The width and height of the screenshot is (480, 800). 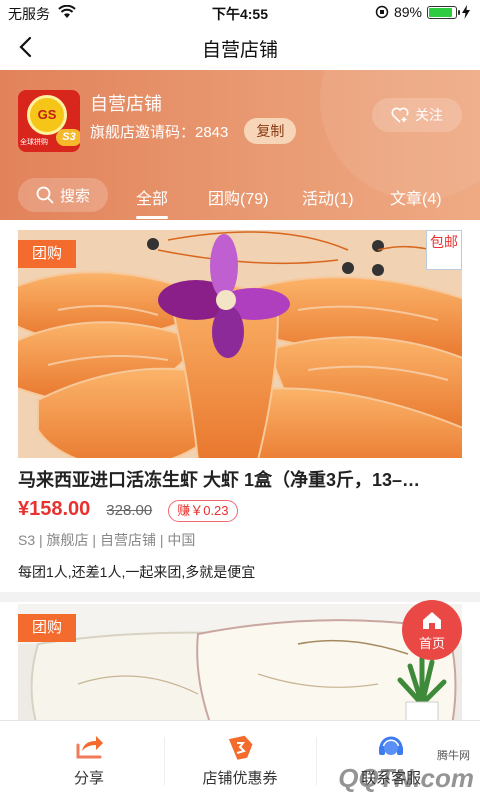 What do you see at coordinates (406, 778) in the screenshot?
I see `watermark-text: QQTN.com` at bounding box center [406, 778].